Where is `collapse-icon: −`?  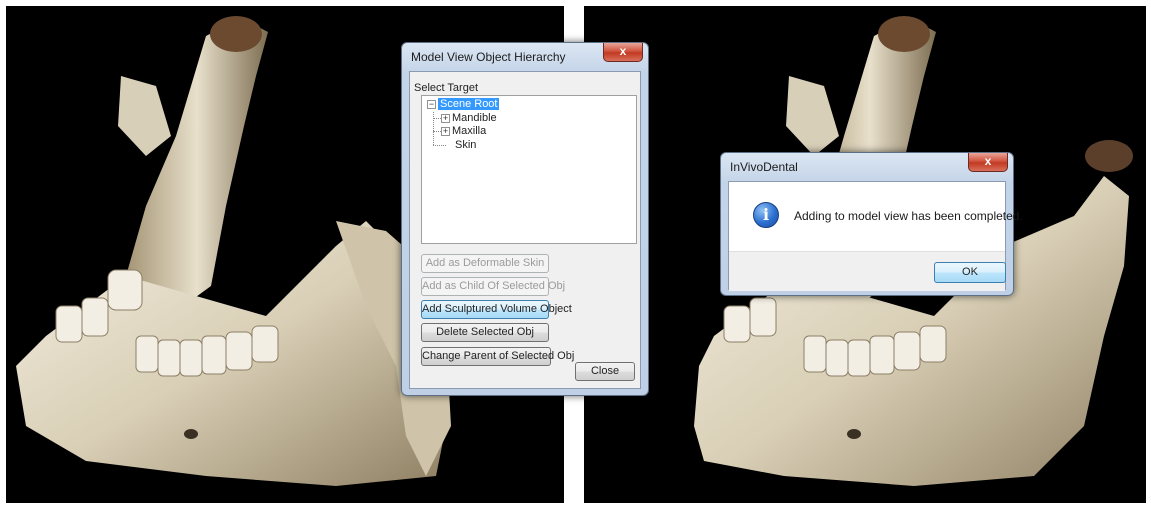 collapse-icon: − is located at coordinates (431, 104).